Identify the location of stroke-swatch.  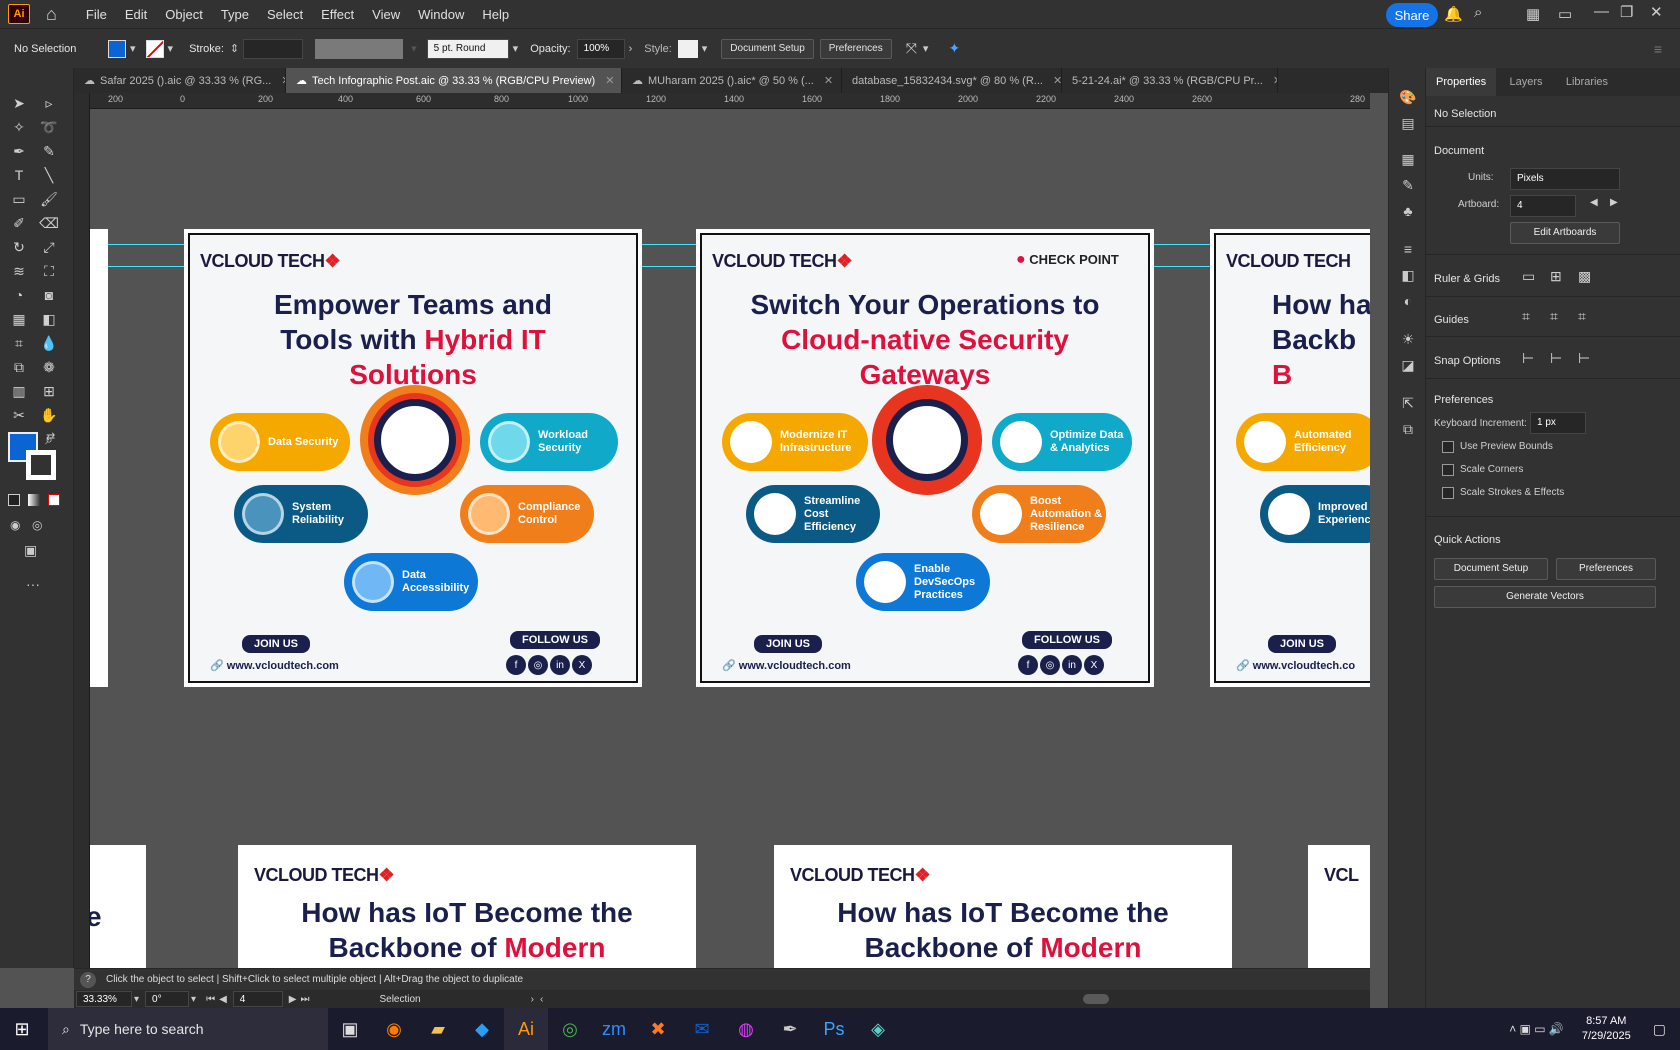
(154, 48).